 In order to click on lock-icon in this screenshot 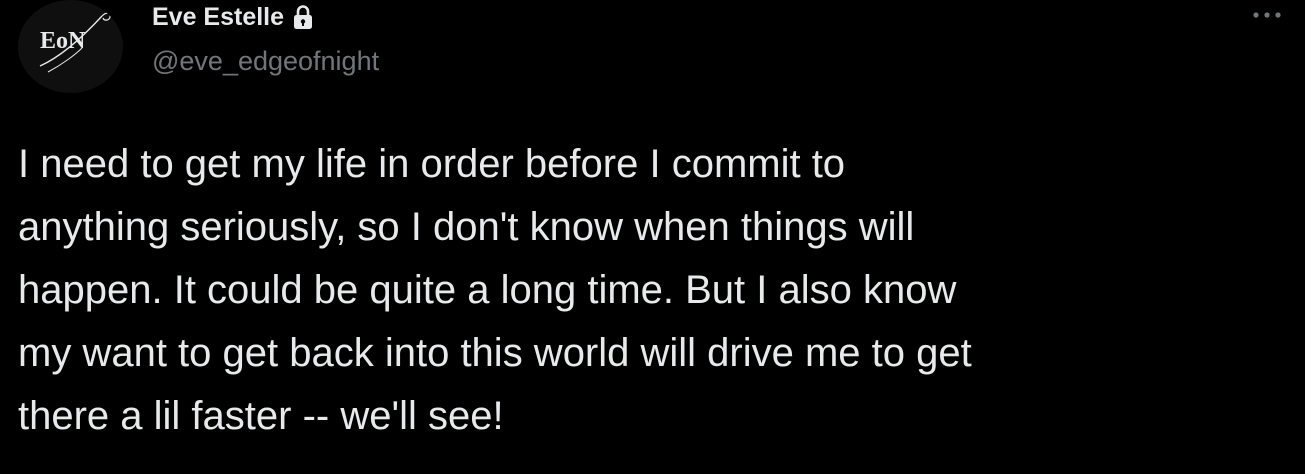, I will do `click(303, 17)`.